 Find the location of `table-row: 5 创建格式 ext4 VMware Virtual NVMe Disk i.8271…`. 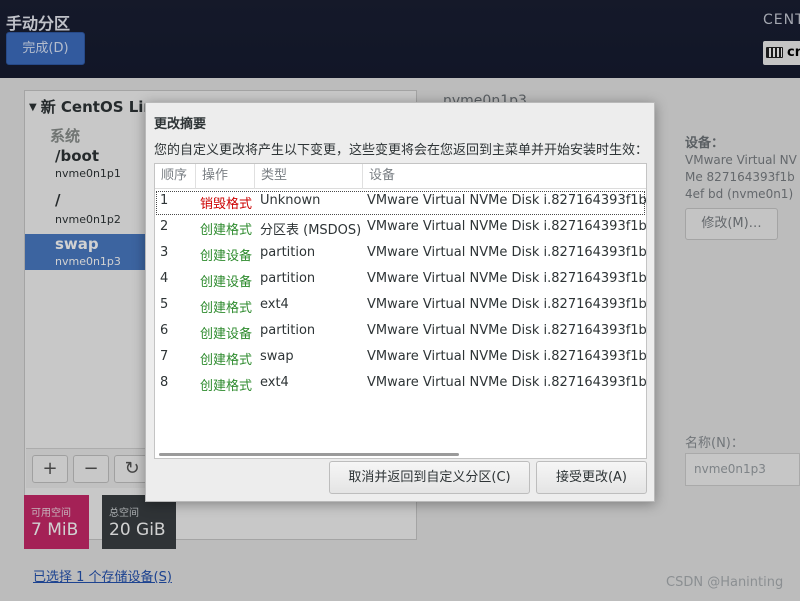

table-row: 5 创建格式 ext4 VMware Virtual NVMe Disk i.8271… is located at coordinates (400, 307).